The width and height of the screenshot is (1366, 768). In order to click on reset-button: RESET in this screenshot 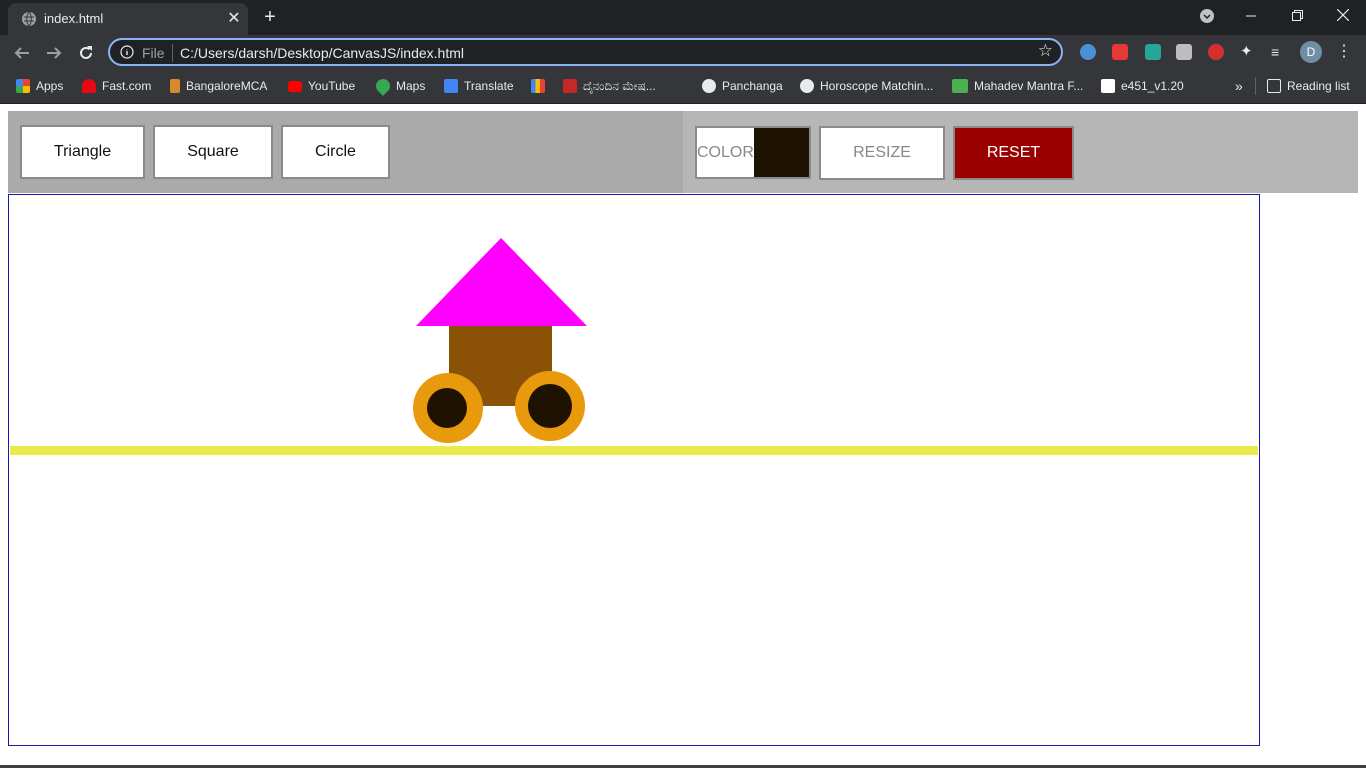, I will do `click(1013, 153)`.